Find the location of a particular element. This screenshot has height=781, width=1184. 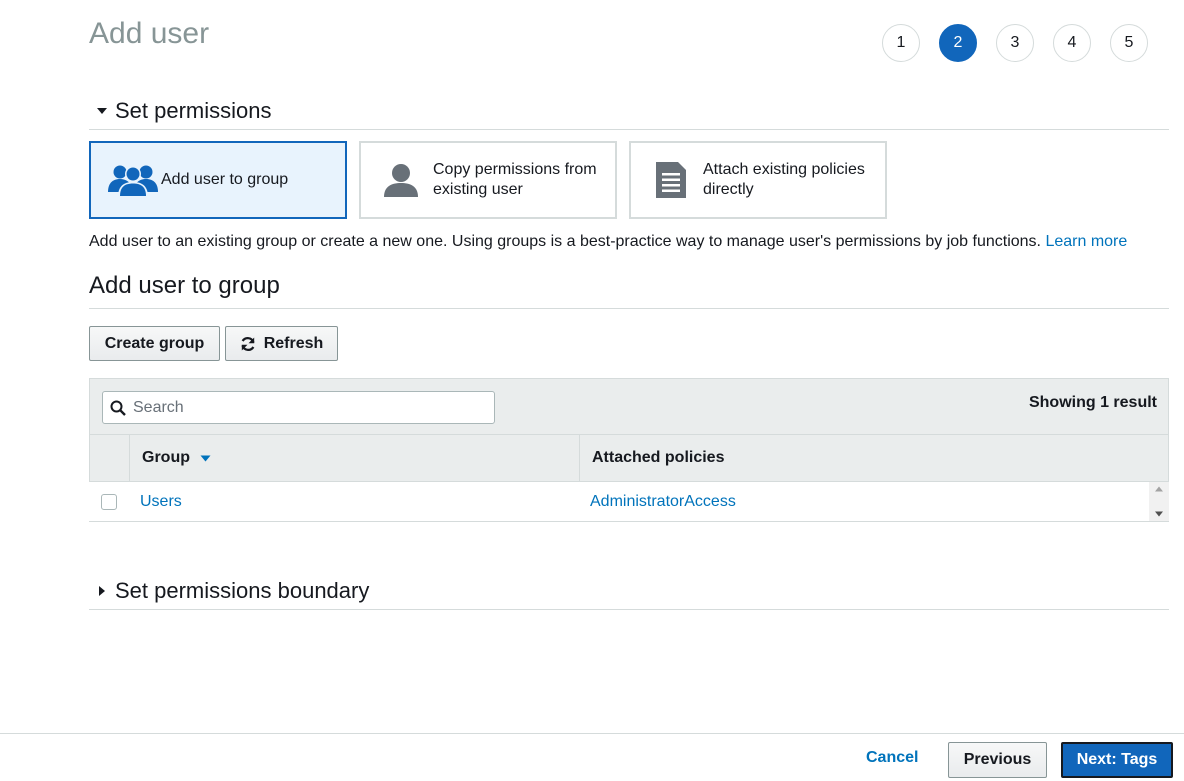

table-row: Users AdministratorAccess is located at coordinates (629, 502).